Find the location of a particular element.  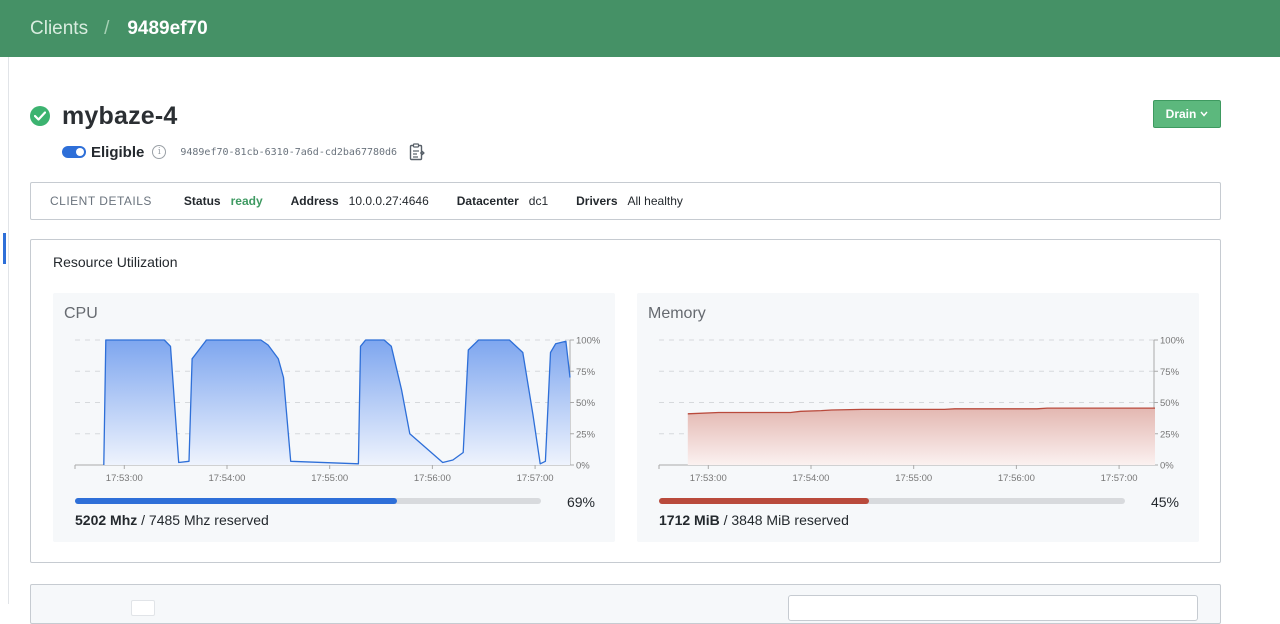

cpu-percent: 69% is located at coordinates (580, 502).